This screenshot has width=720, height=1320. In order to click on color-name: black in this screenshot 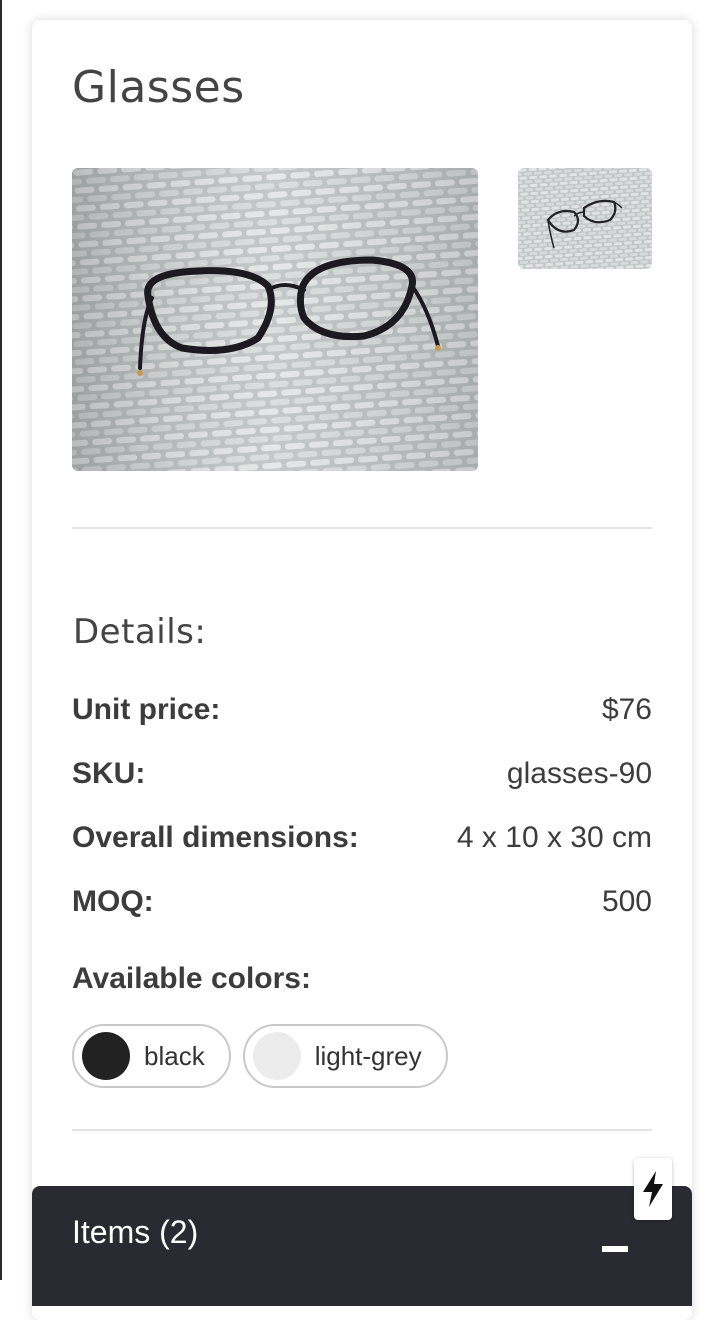, I will do `click(174, 1055)`.